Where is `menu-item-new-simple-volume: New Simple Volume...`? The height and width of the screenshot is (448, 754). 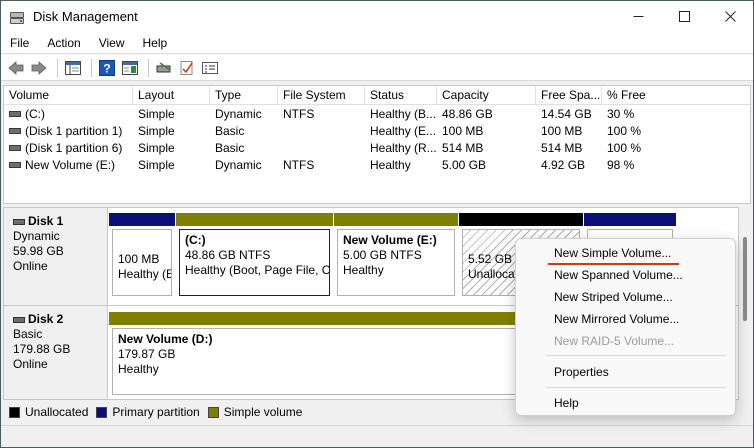
menu-item-new-simple-volume: New Simple Volume... is located at coordinates (612, 253).